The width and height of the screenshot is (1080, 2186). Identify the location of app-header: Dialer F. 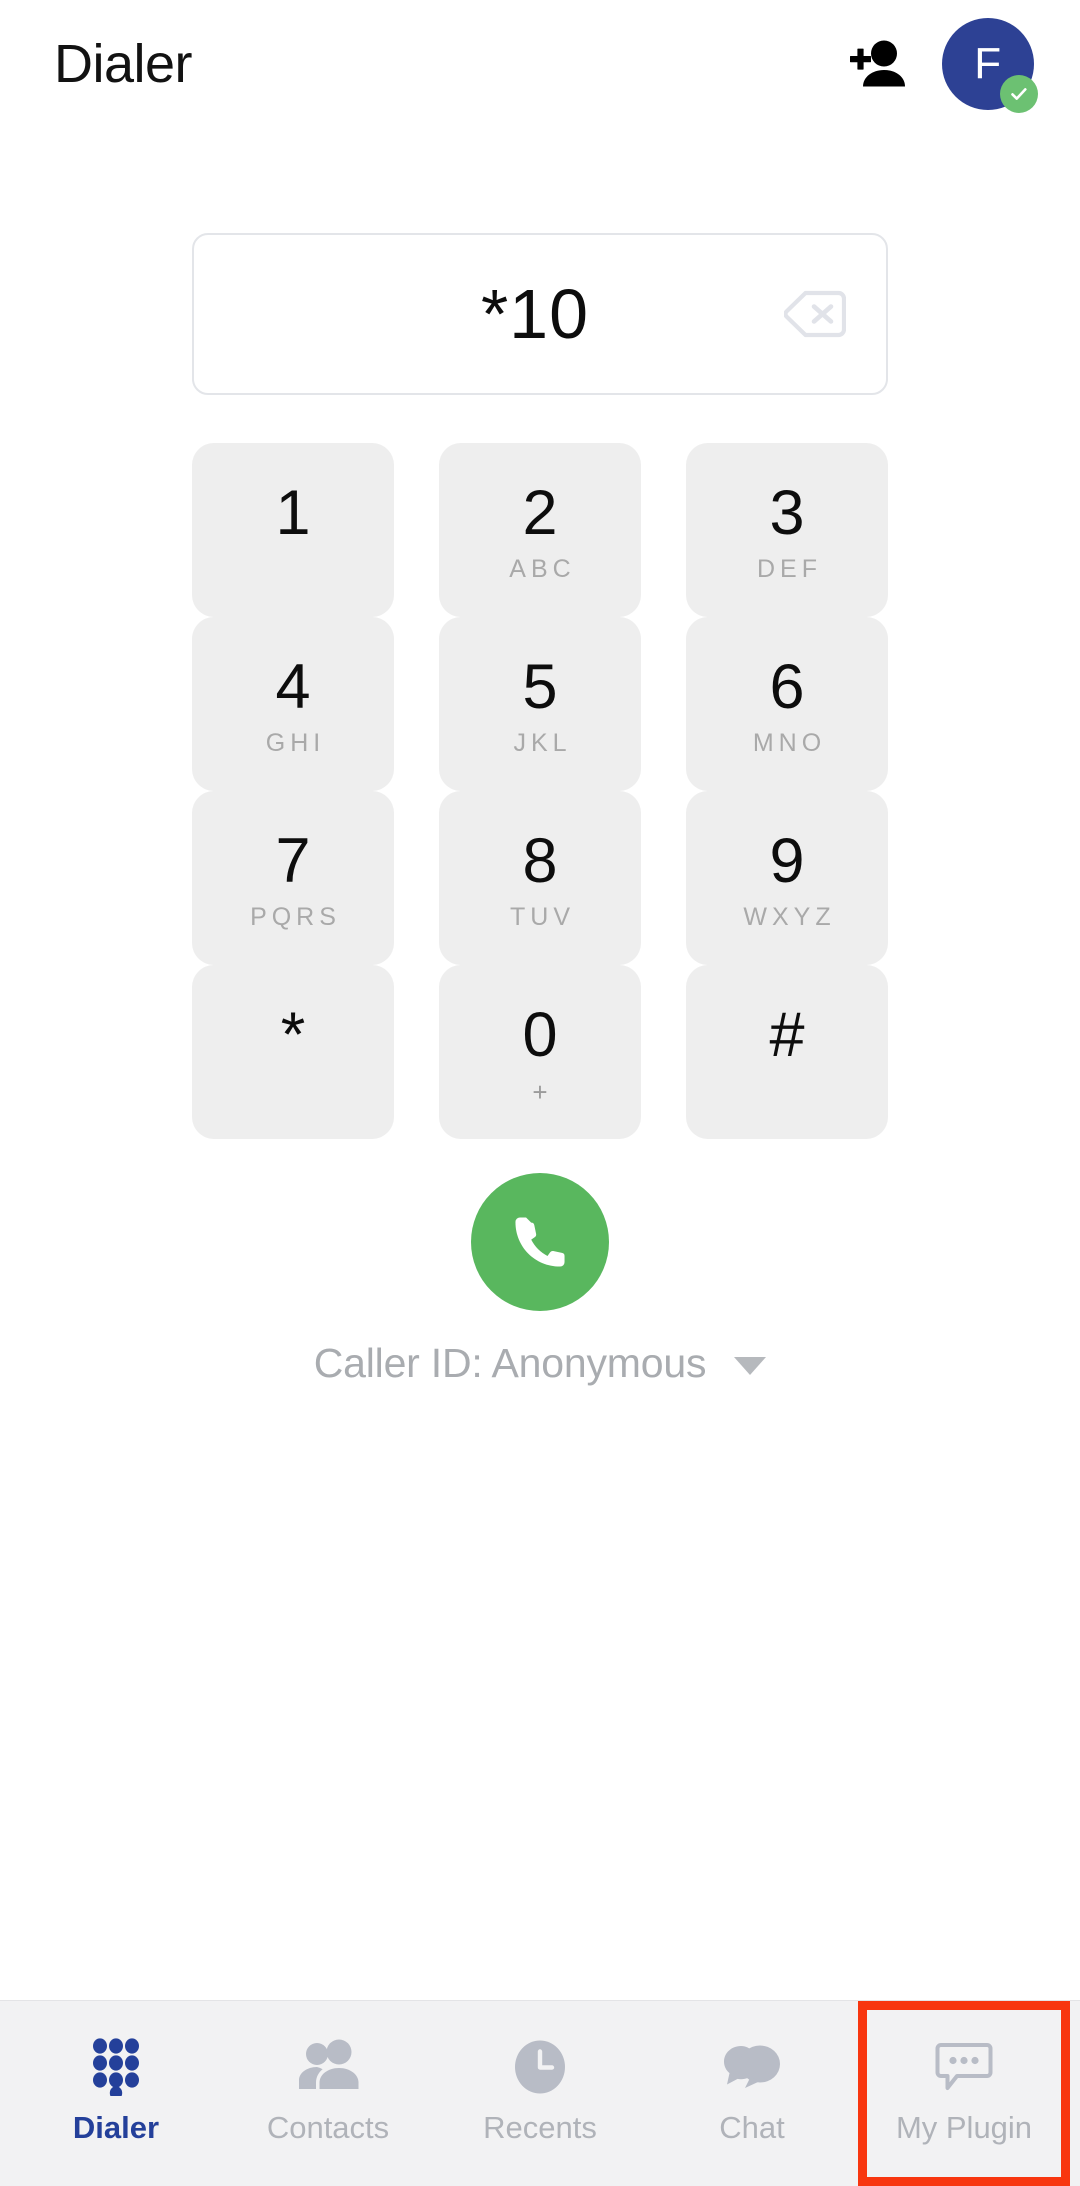
(540, 64).